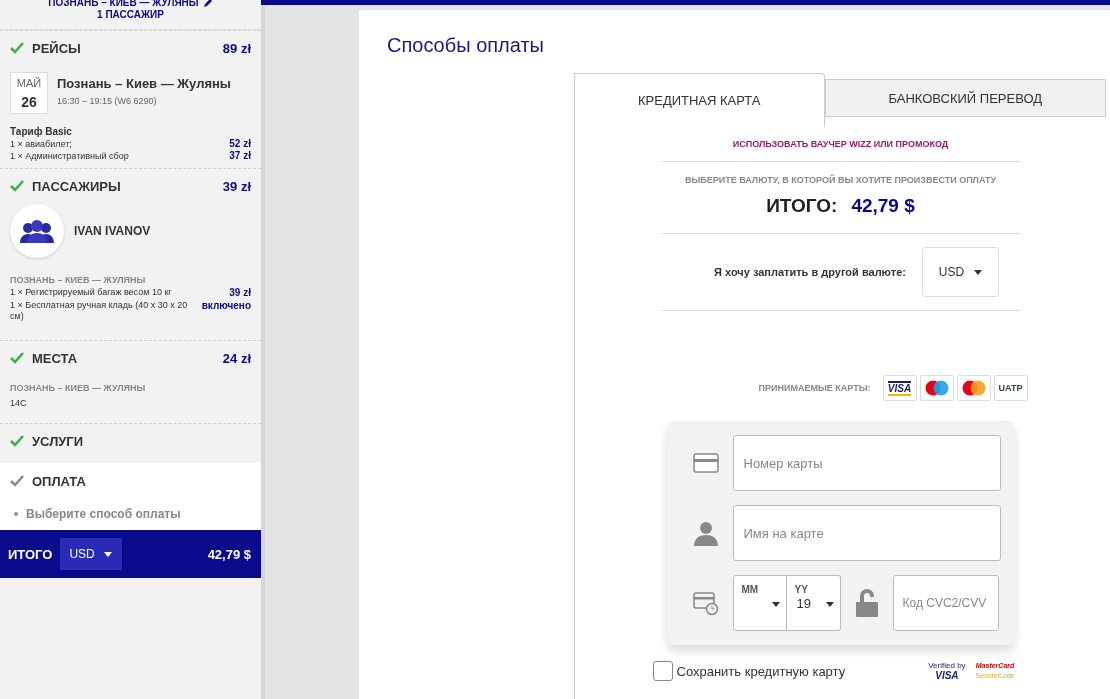 This screenshot has width=1110, height=699. What do you see at coordinates (240, 293) in the screenshot?
I see `item-price: 39 zł` at bounding box center [240, 293].